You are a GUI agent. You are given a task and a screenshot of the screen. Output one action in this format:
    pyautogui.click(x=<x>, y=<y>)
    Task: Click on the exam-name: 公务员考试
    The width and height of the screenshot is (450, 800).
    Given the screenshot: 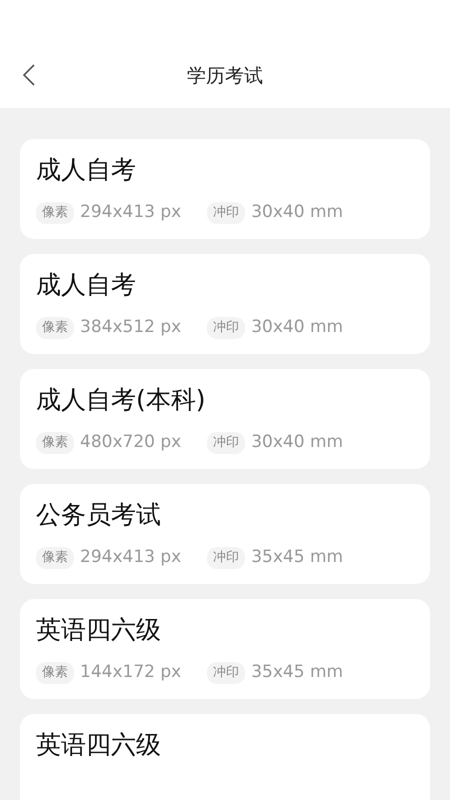 What is the action you would take?
    pyautogui.click(x=98, y=515)
    